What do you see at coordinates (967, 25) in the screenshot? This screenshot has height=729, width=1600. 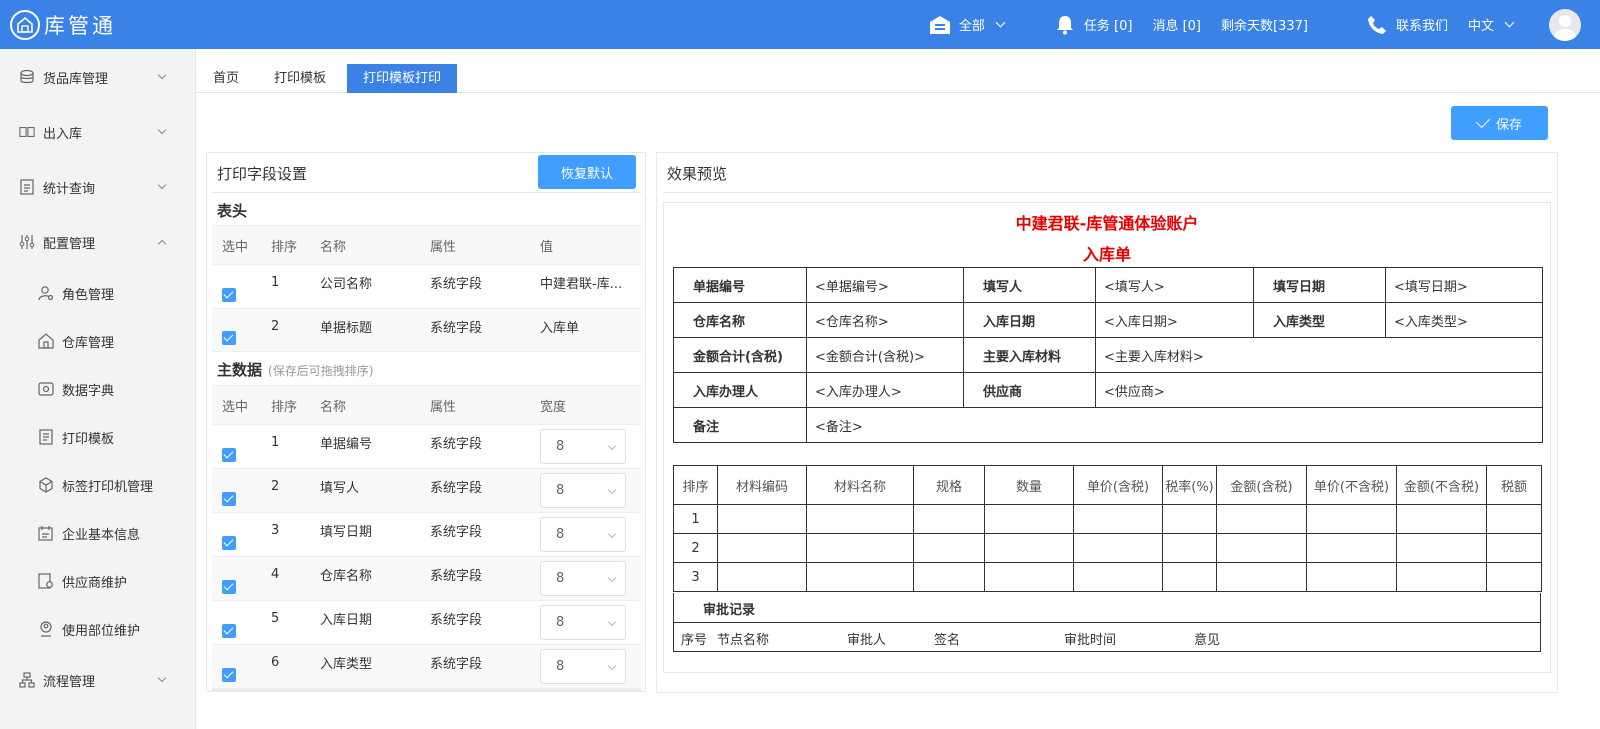 I see `warehouse-selector: 全部` at bounding box center [967, 25].